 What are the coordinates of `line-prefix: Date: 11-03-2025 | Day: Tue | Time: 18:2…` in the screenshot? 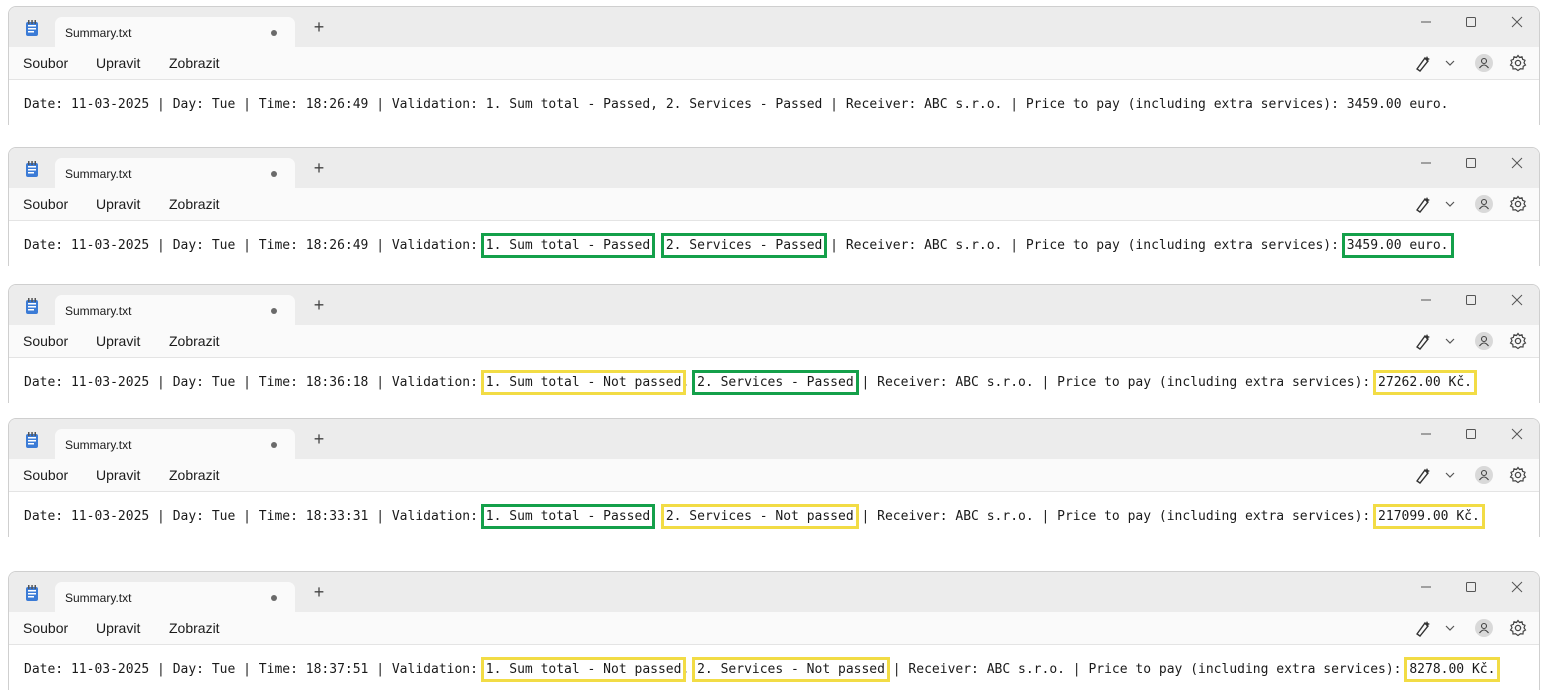 It's located at (255, 245).